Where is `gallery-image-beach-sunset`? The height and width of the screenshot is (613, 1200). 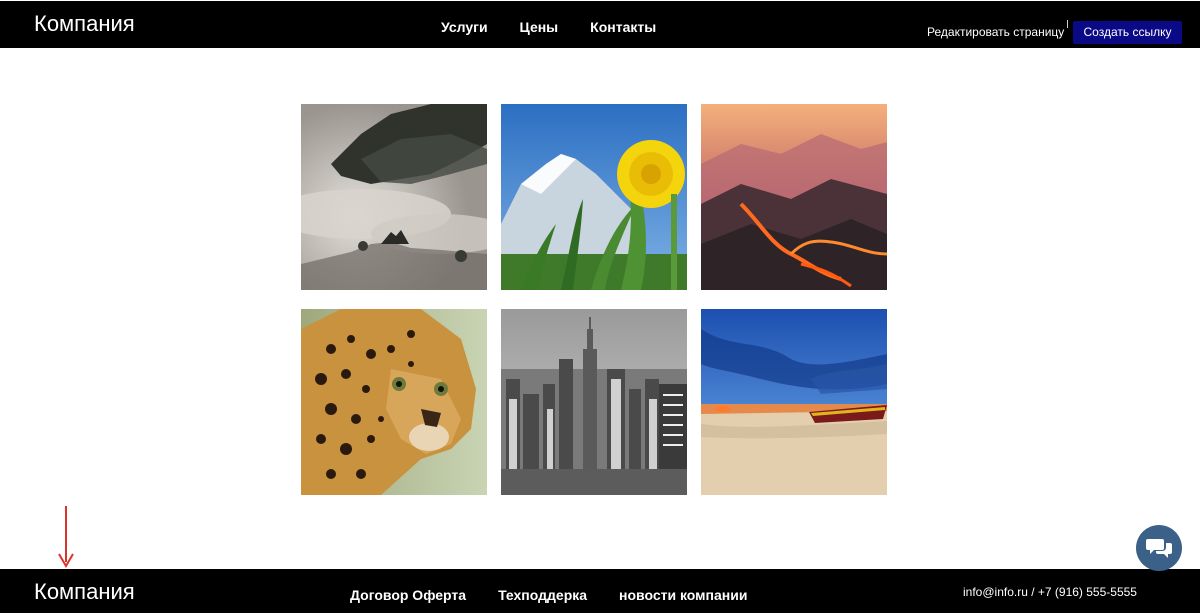
gallery-image-beach-sunset is located at coordinates (794, 402).